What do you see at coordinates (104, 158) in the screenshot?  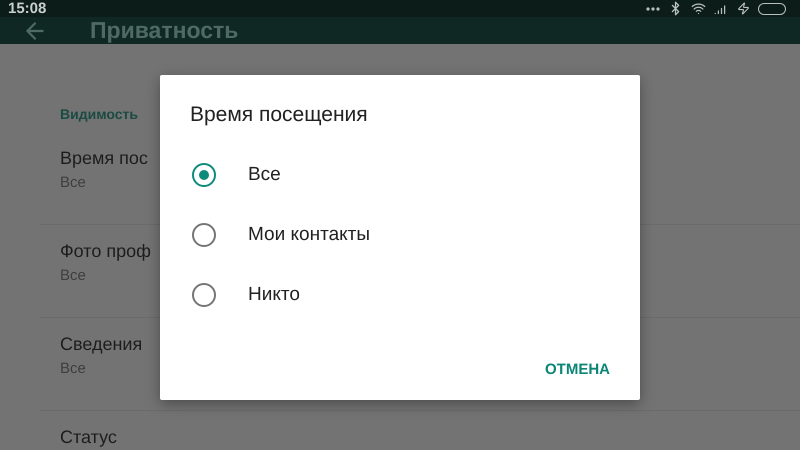 I see `item-title: Время пос` at bounding box center [104, 158].